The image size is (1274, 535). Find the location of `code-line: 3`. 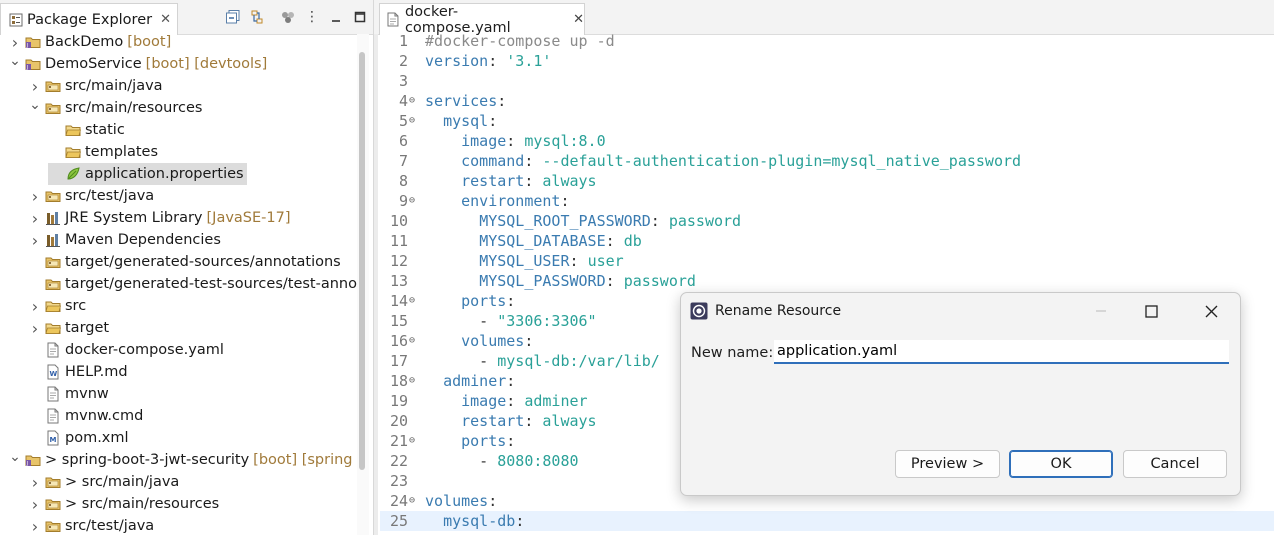

code-line: 3 is located at coordinates (827, 81).